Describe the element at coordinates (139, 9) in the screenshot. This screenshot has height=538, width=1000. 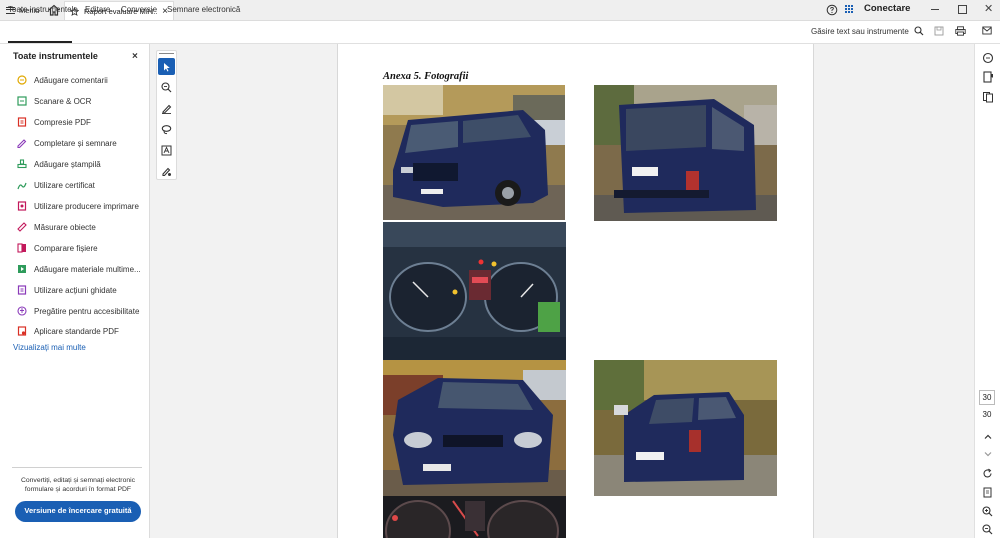
I see `tab-convert: Conversie` at that location.